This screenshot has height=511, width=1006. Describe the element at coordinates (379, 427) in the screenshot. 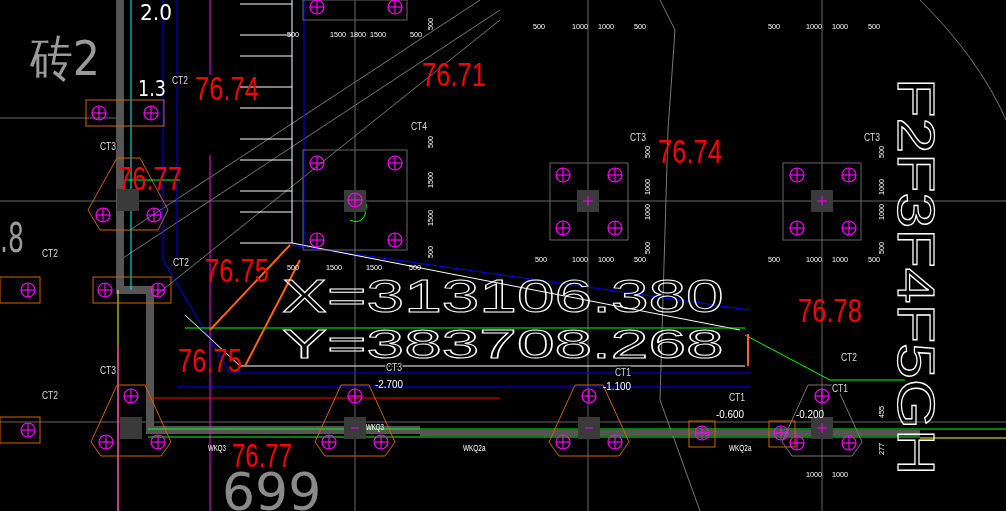

I see `wall-label: WKQ3` at that location.